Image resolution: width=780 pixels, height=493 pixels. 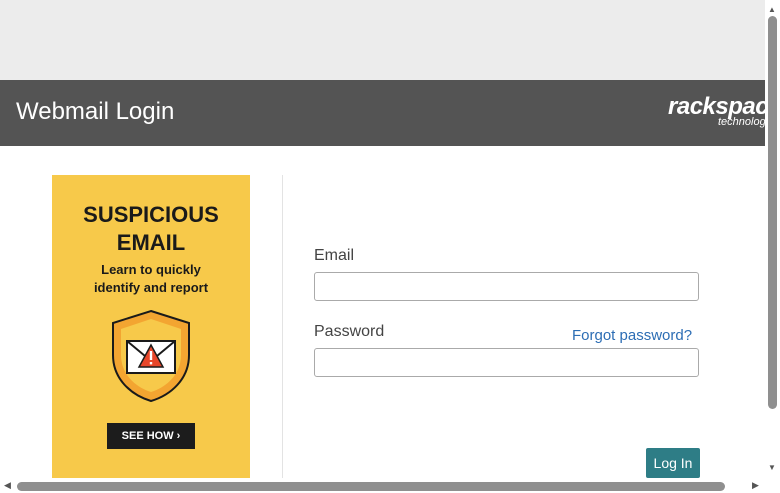 What do you see at coordinates (716, 111) in the screenshot?
I see `rackspace-logo: rackspace technology` at bounding box center [716, 111].